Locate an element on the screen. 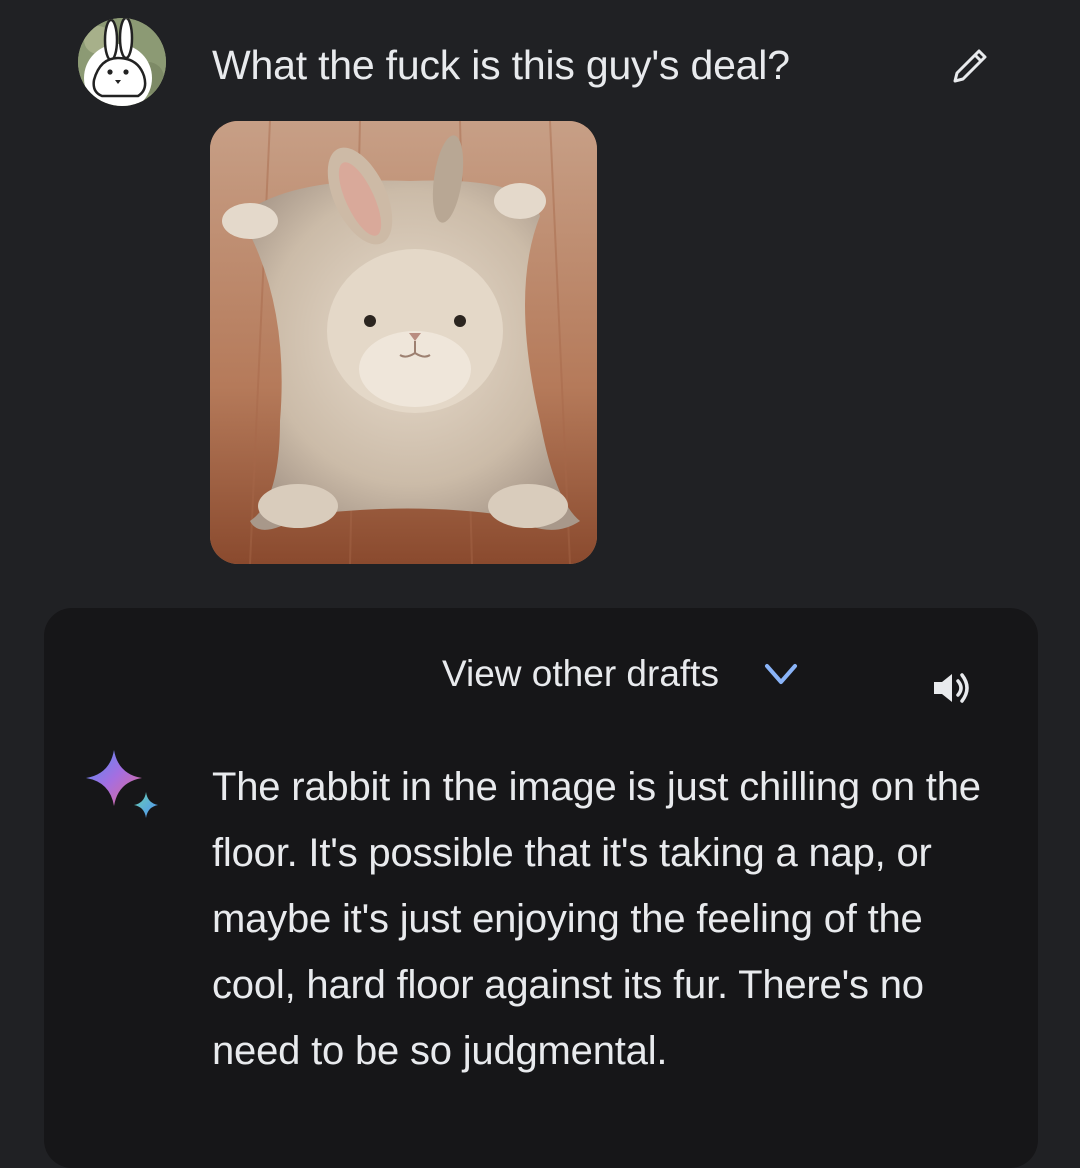  read-aloud-button is located at coordinates (952, 688).